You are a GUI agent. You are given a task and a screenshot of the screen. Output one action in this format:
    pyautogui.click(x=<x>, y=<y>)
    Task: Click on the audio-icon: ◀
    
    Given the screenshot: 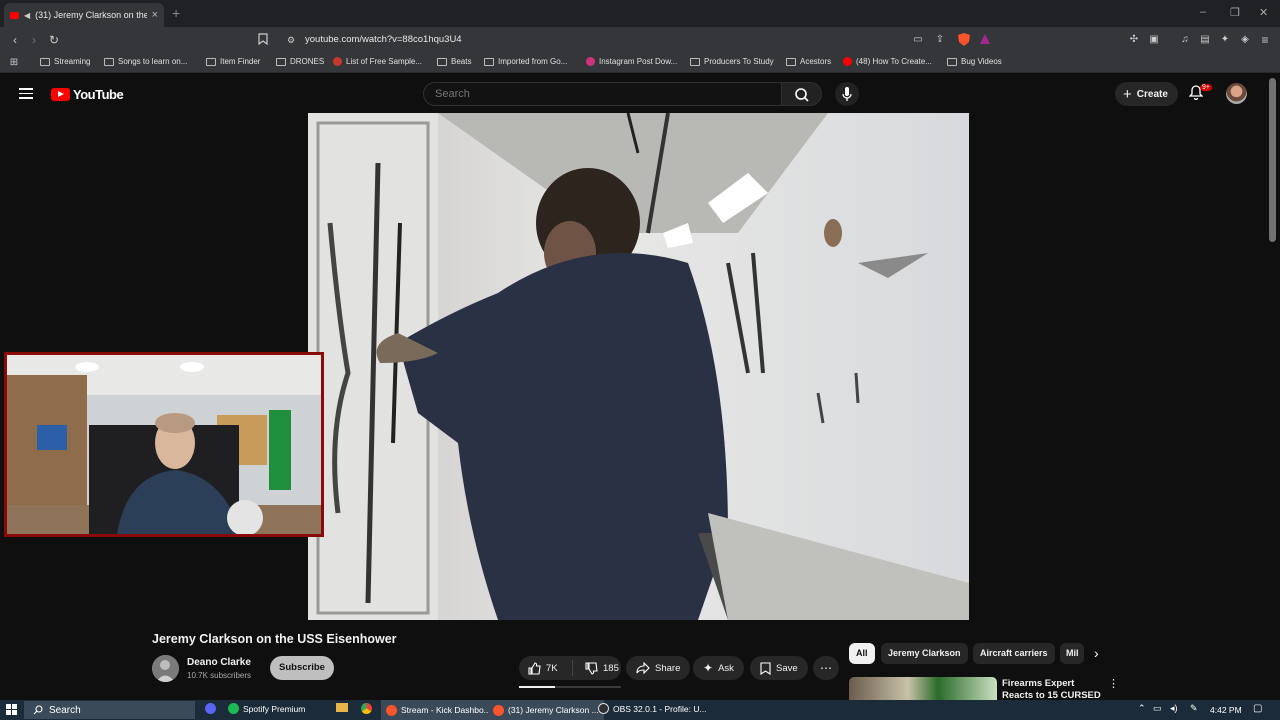 What is the action you would take?
    pyautogui.click(x=27, y=15)
    